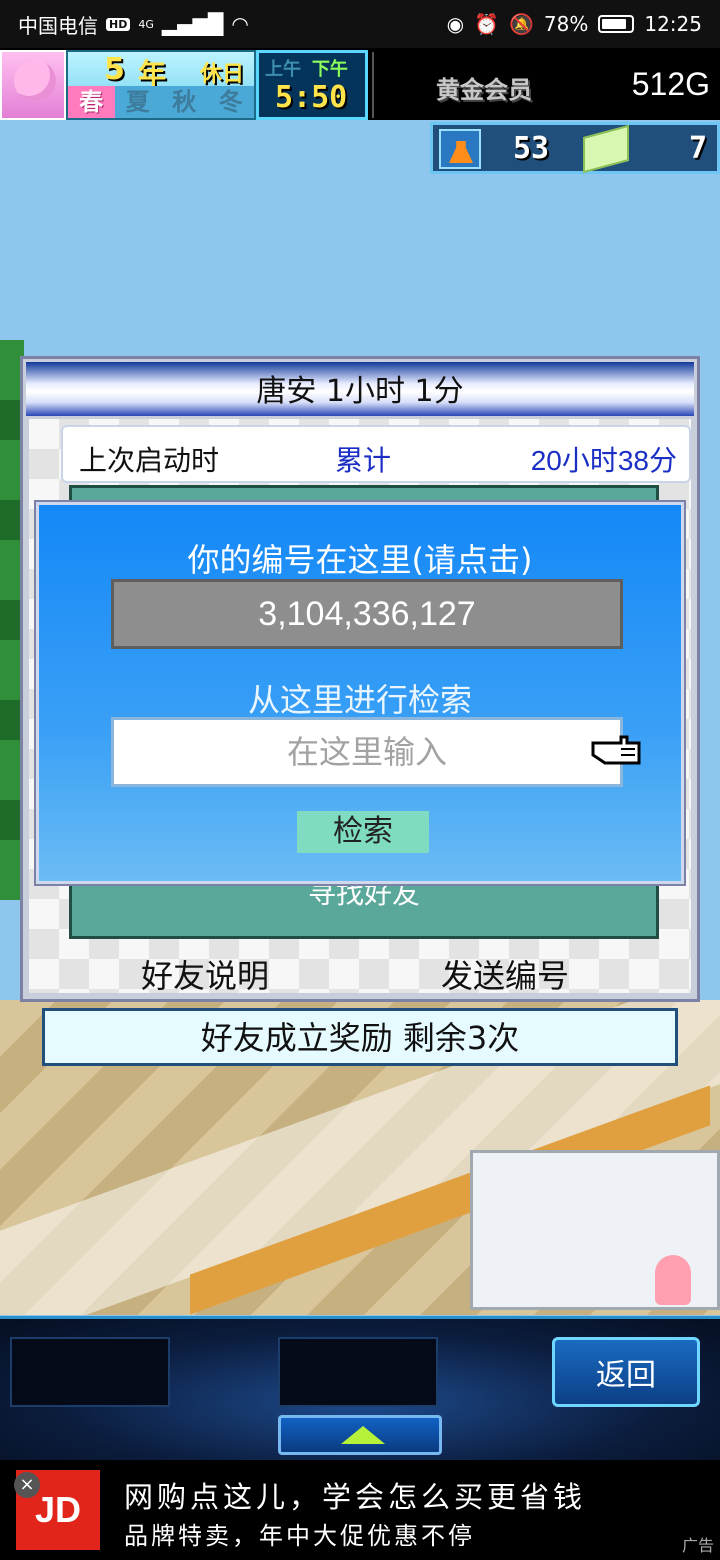 The height and width of the screenshot is (1560, 720). Describe the element at coordinates (626, 1372) in the screenshot. I see `back-button: 返回` at that location.